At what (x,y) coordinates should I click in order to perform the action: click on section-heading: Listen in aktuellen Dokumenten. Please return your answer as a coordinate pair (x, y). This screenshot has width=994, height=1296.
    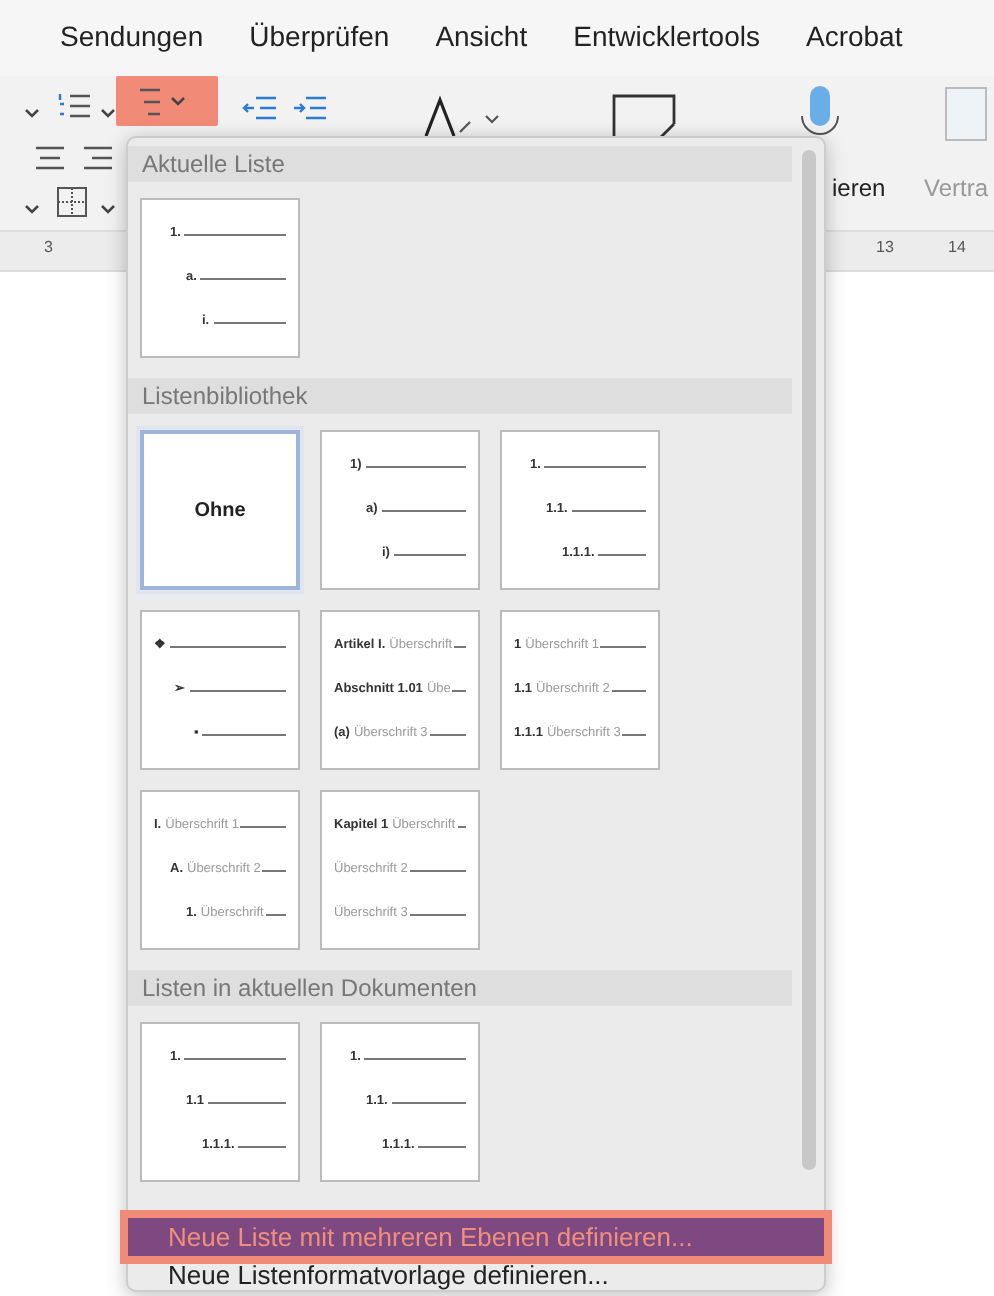
    Looking at the image, I should click on (460, 988).